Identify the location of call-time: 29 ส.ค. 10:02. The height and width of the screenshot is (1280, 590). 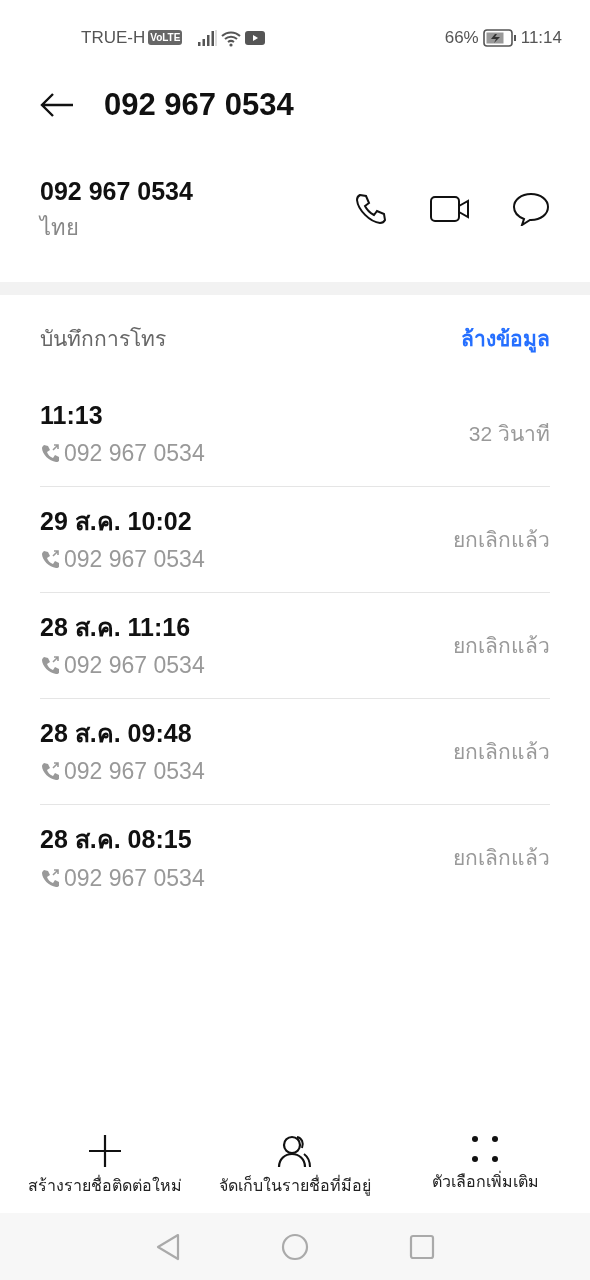
(116, 521).